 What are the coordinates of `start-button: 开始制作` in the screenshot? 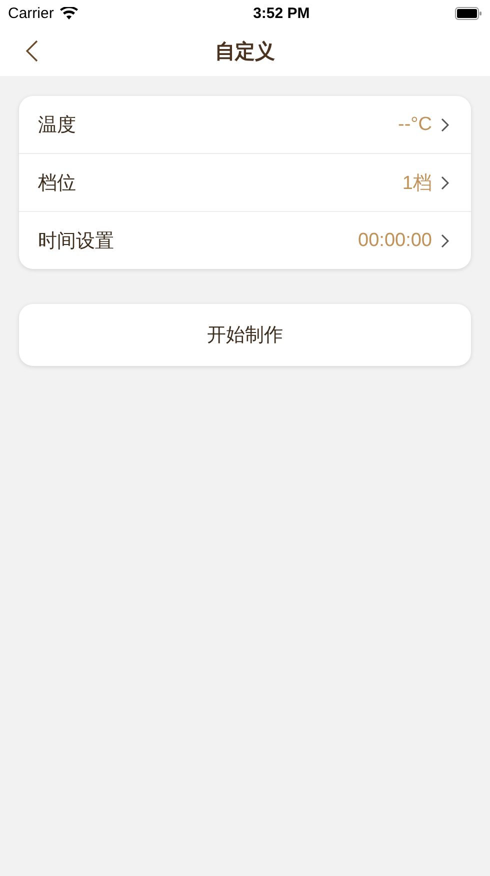 It's located at (245, 335).